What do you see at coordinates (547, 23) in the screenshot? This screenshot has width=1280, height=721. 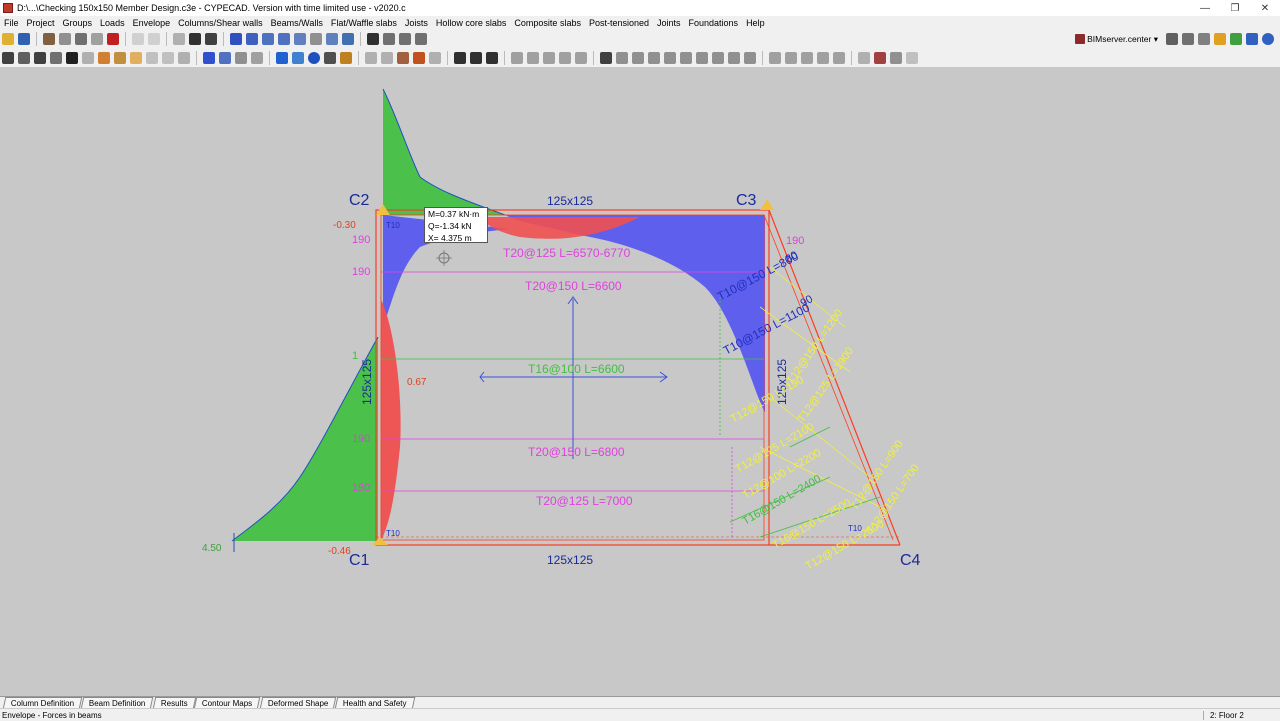 I see `menu-composite-slabs: Composite slabs` at bounding box center [547, 23].